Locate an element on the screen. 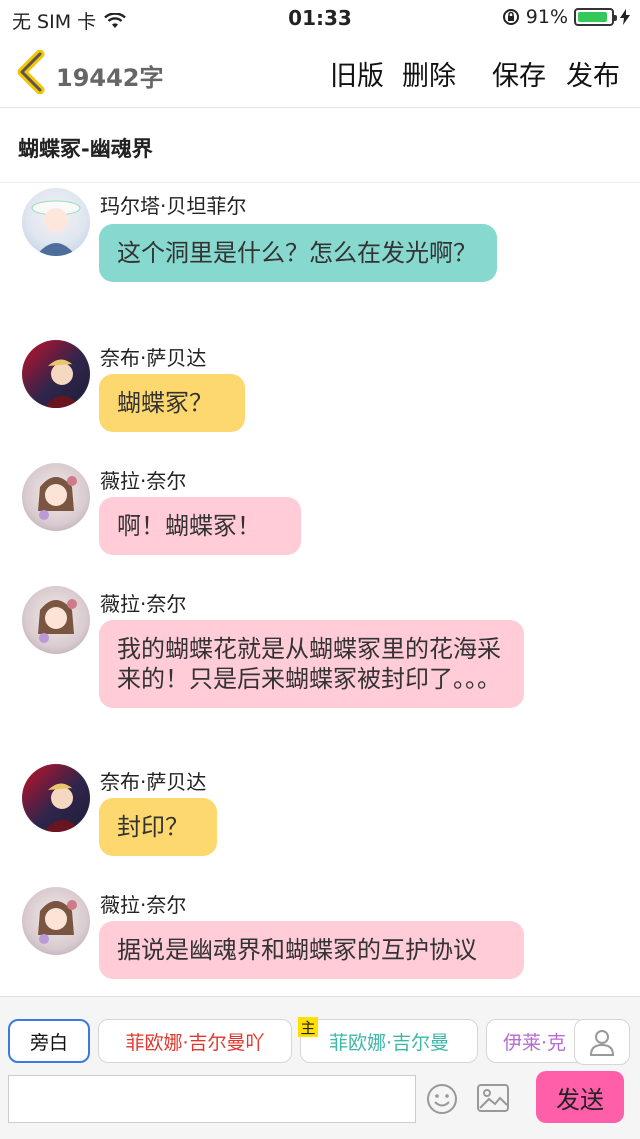 The width and height of the screenshot is (640, 1139). chapter-title: 蝴蝶冢-幽魂界 is located at coordinates (85, 149).